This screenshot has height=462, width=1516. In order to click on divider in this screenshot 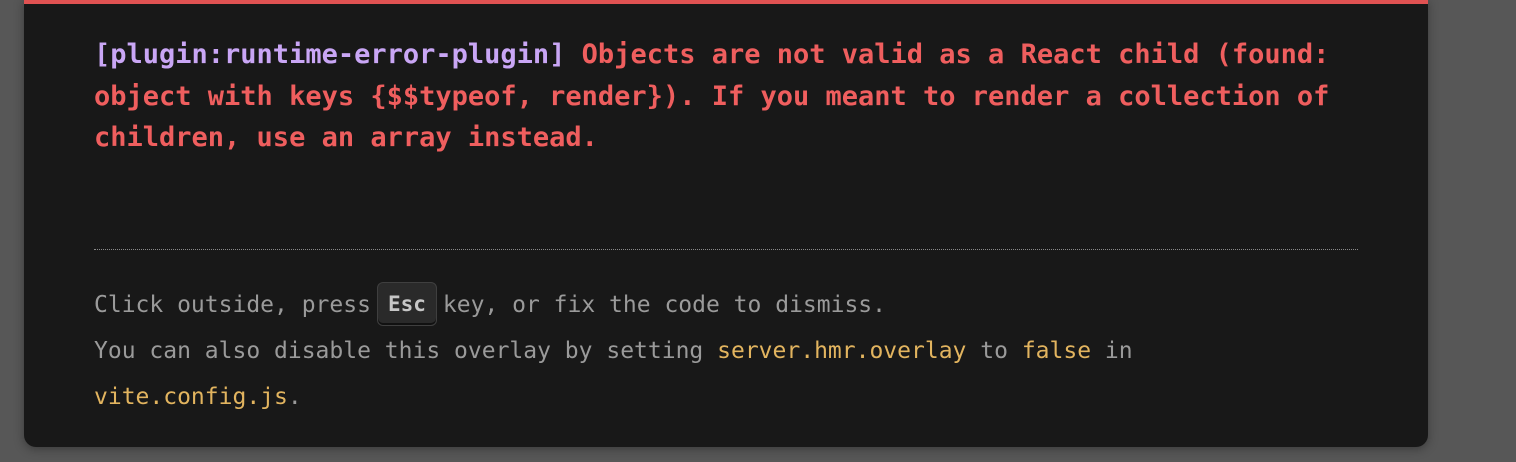, I will do `click(726, 249)`.